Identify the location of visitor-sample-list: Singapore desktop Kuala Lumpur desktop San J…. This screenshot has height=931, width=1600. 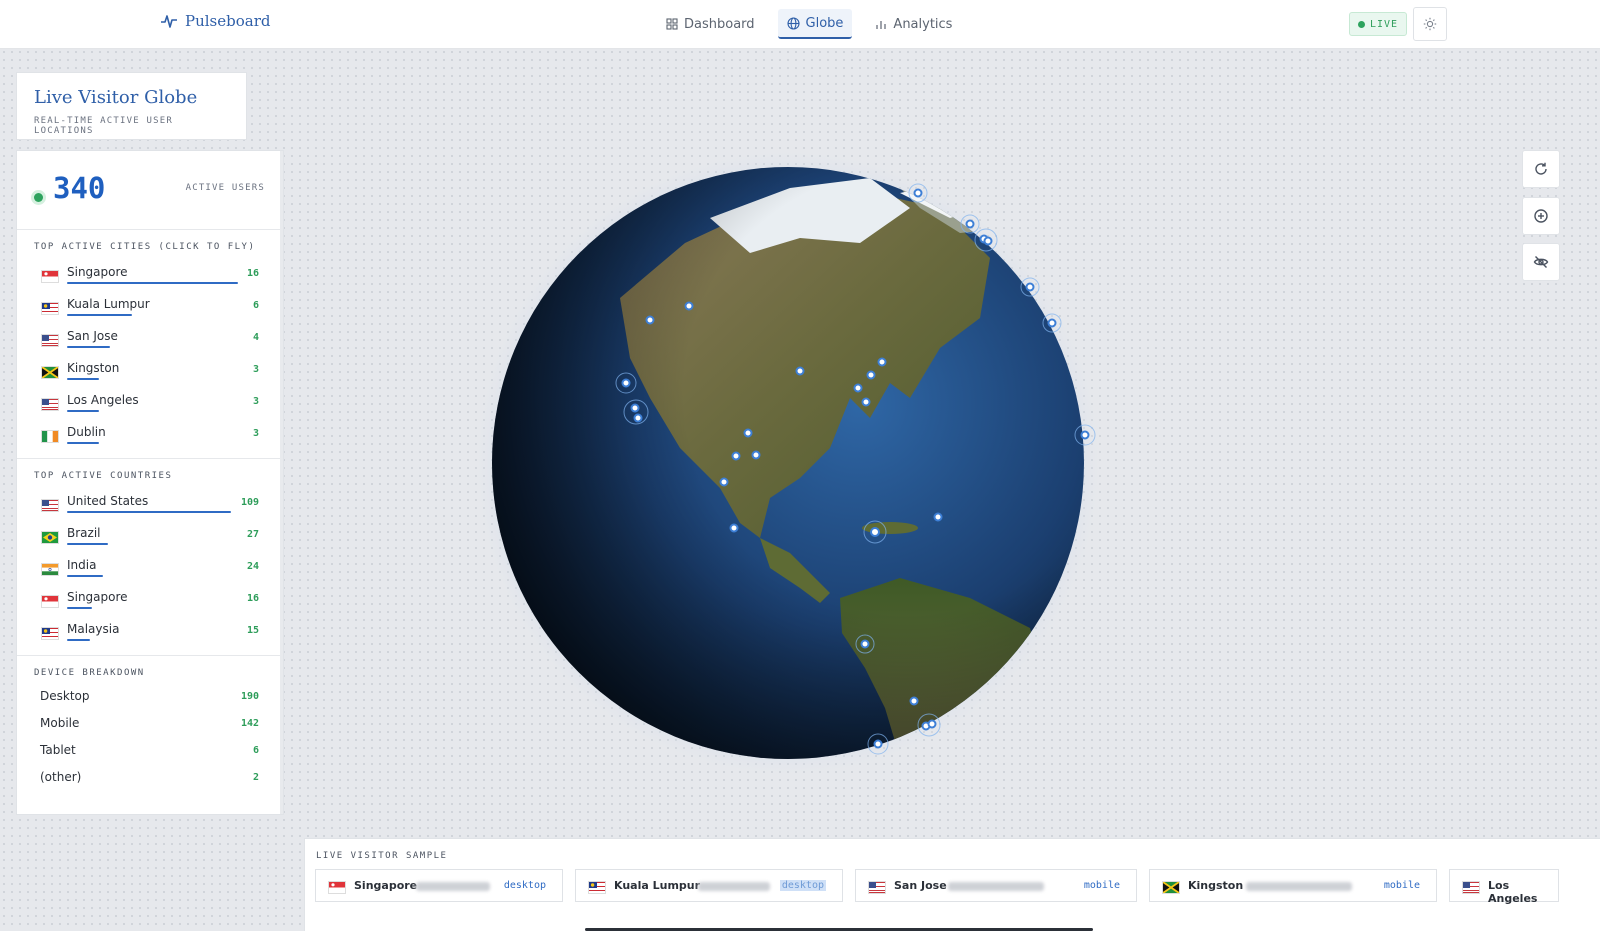
(937, 887).